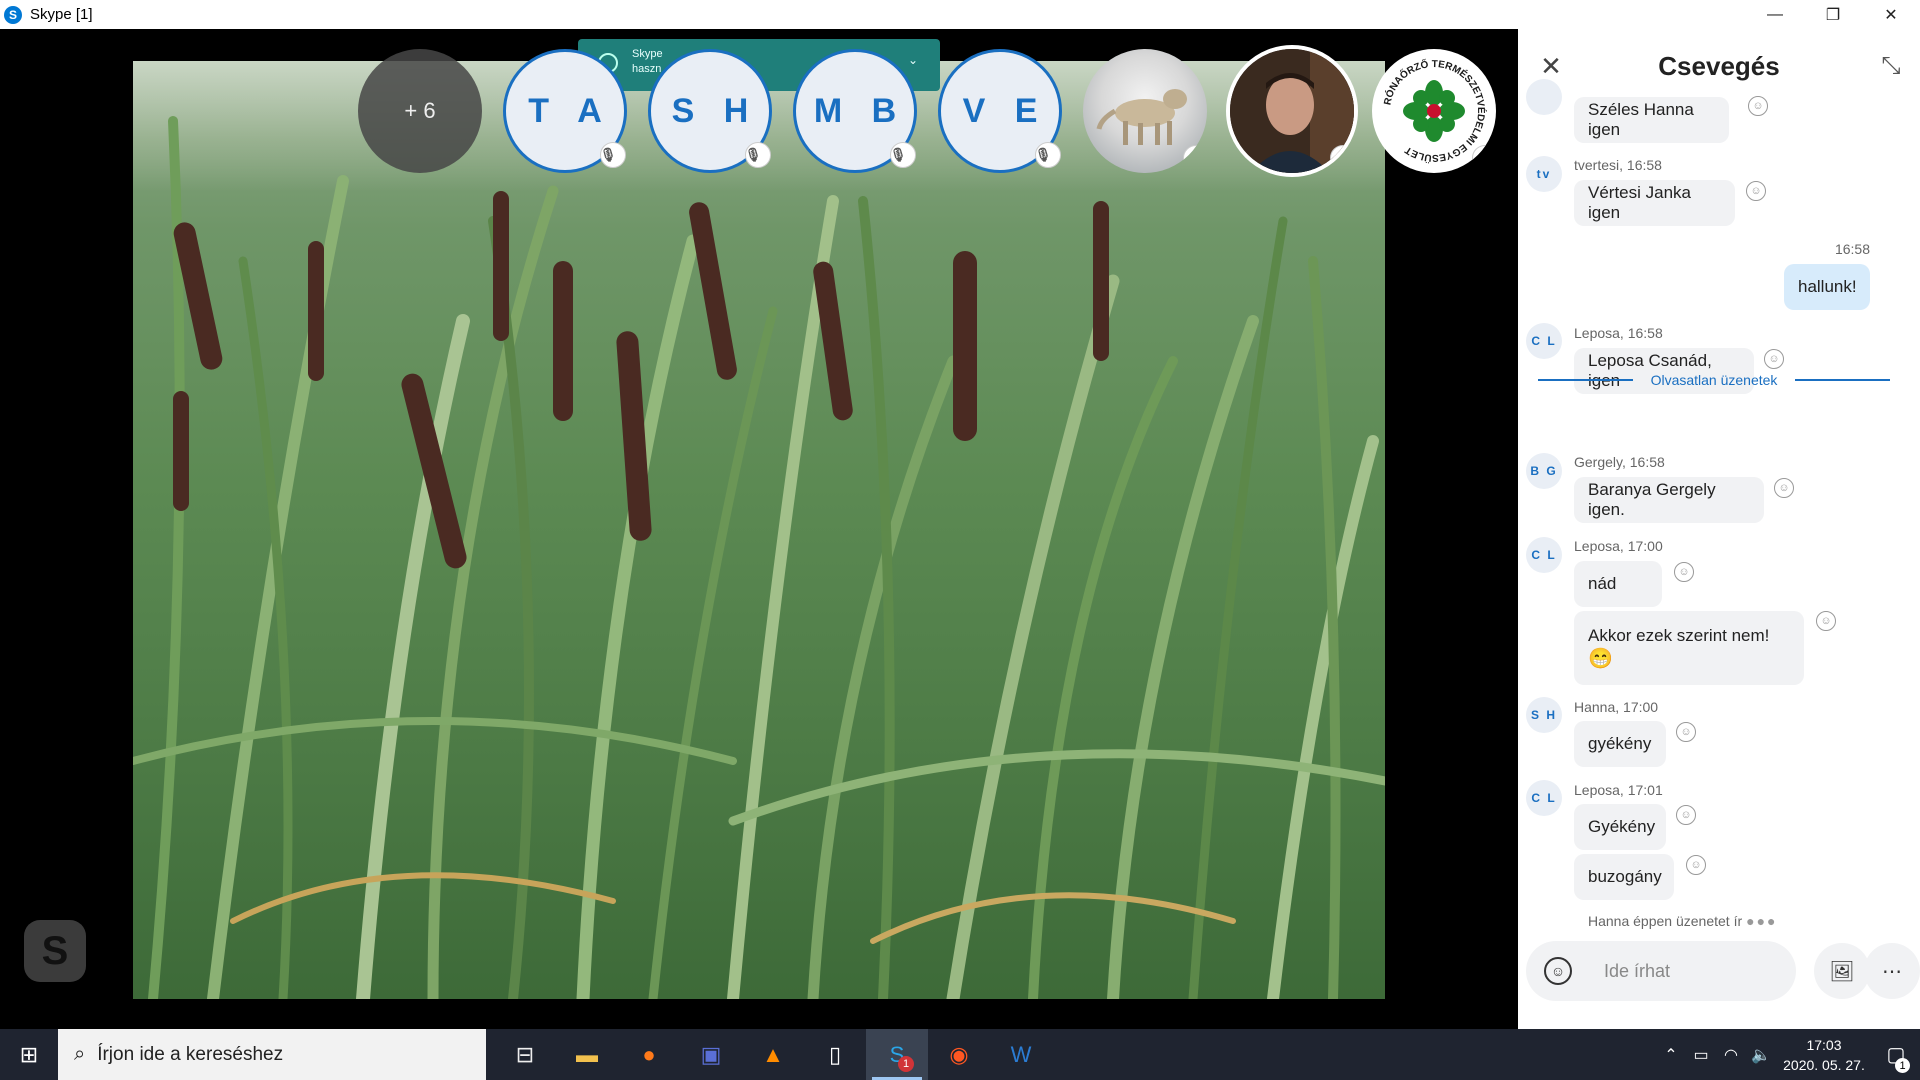 The image size is (1920, 1080). What do you see at coordinates (1434, 111) in the screenshot?
I see `participant-organization-logo: RÓNAŐRZŐ TERMÉSZETVÉDELMI EGYESÜLET 🎙` at bounding box center [1434, 111].